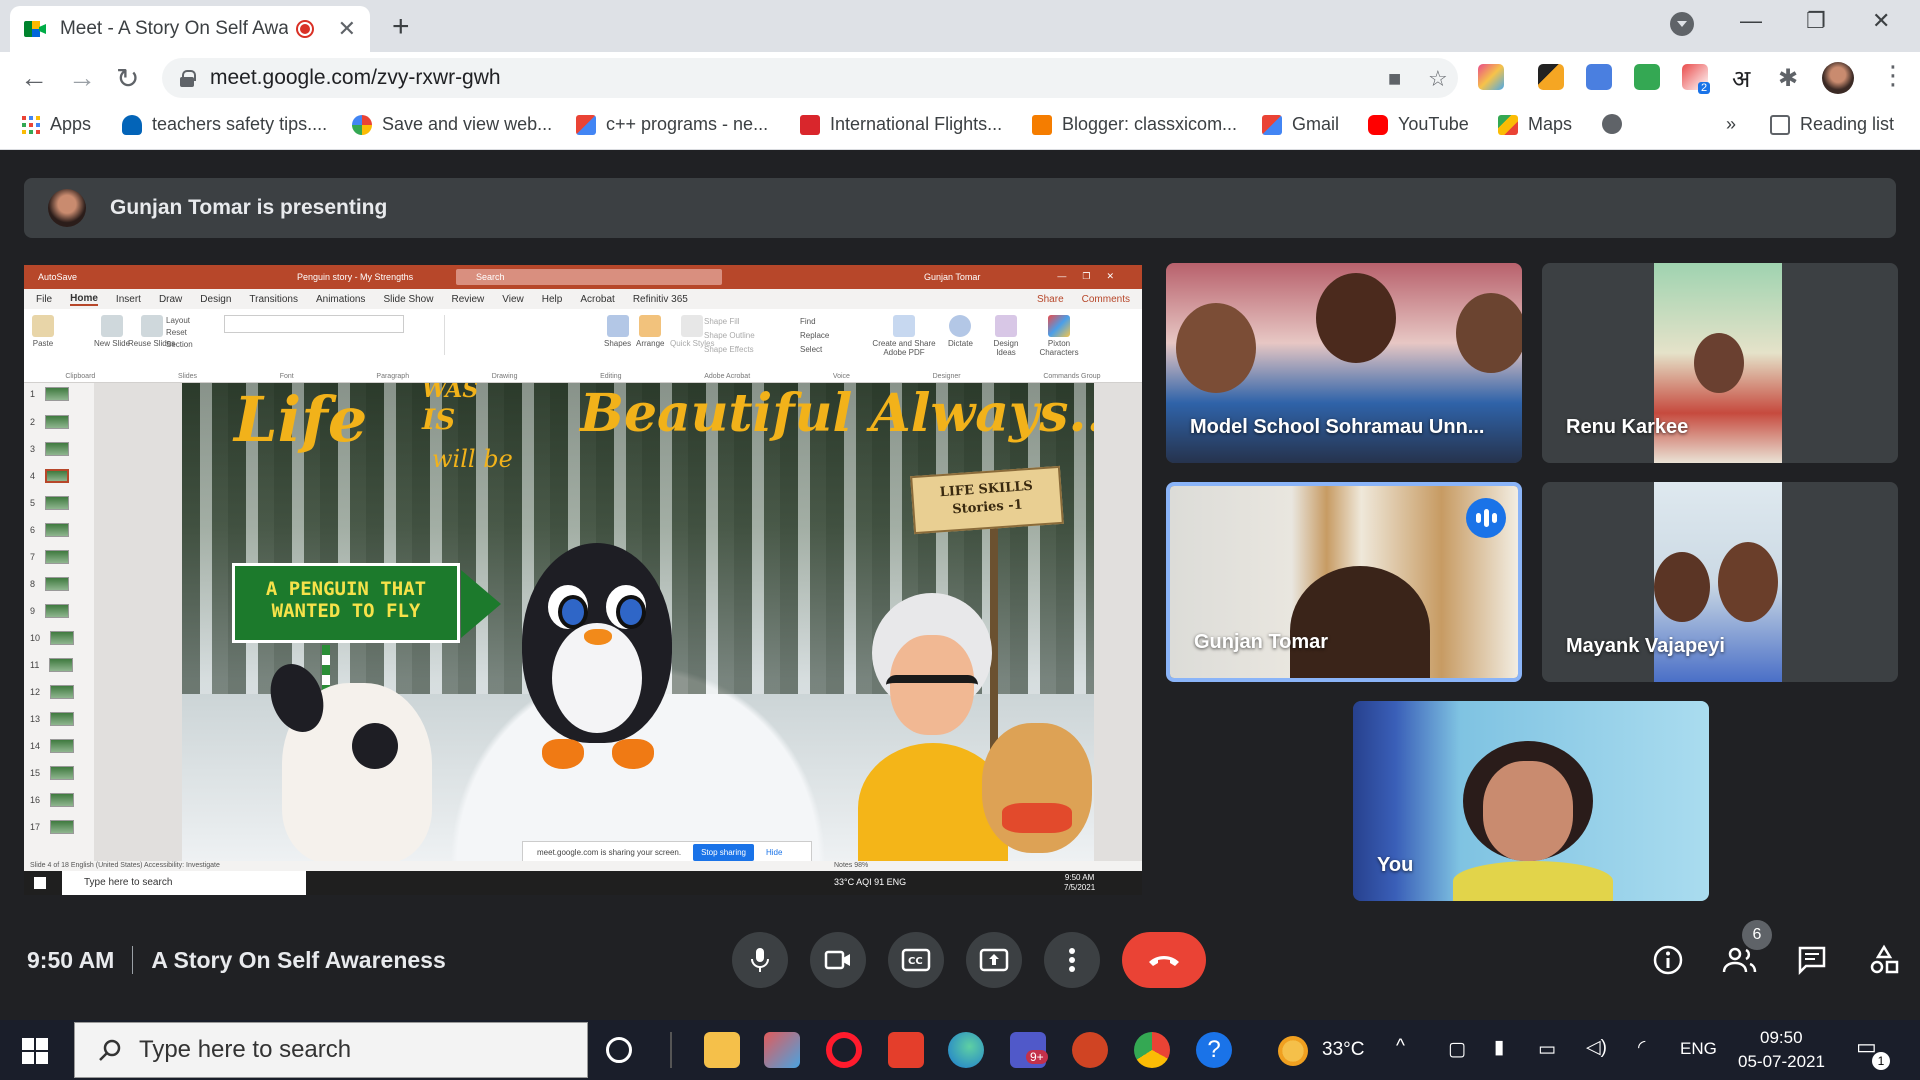 The image size is (1920, 1080). I want to click on slide-thumbnail: 17, so click(52, 827).